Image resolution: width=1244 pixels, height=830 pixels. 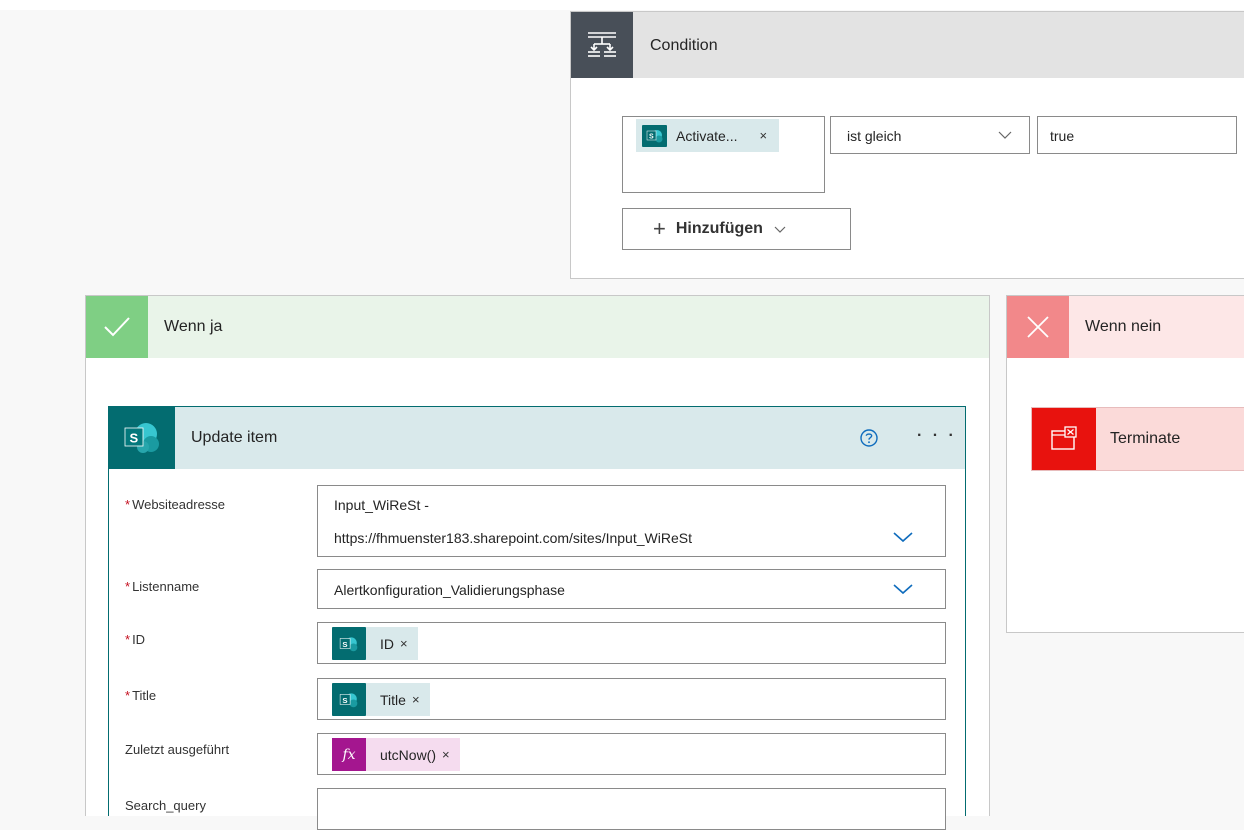 I want to click on terminate-window-icon, so click(x=1064, y=438).